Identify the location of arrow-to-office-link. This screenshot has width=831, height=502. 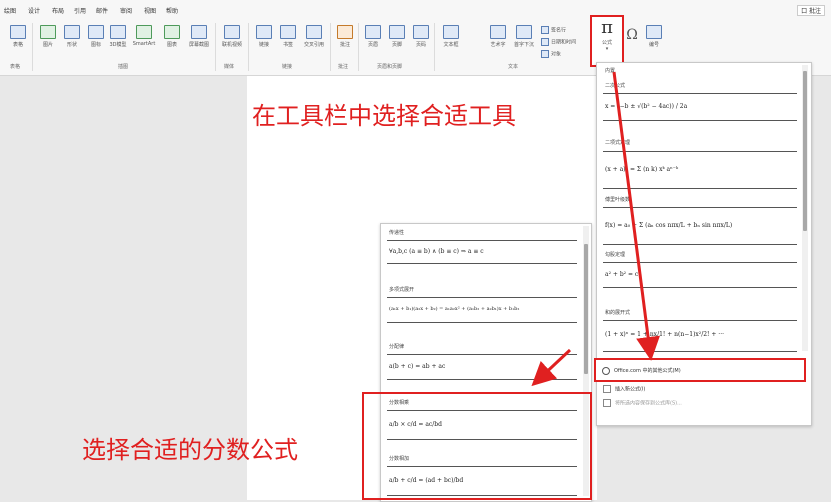
(636, 216).